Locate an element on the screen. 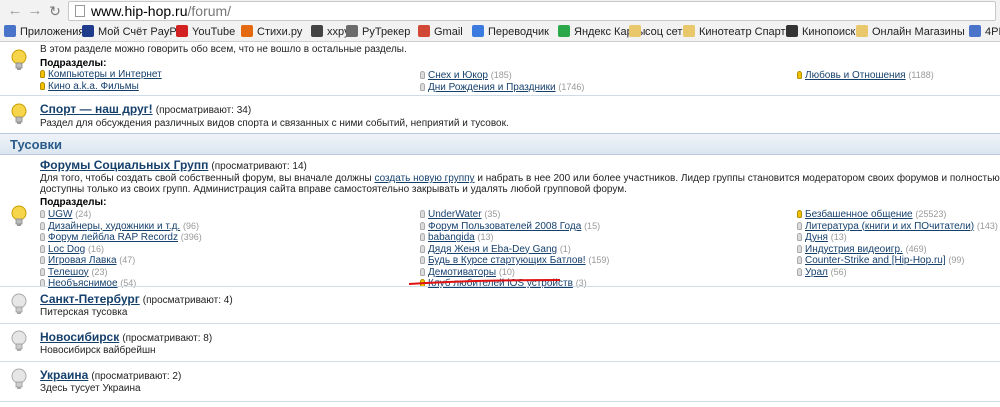  subforum-name: Loc Dog is located at coordinates (66, 249).